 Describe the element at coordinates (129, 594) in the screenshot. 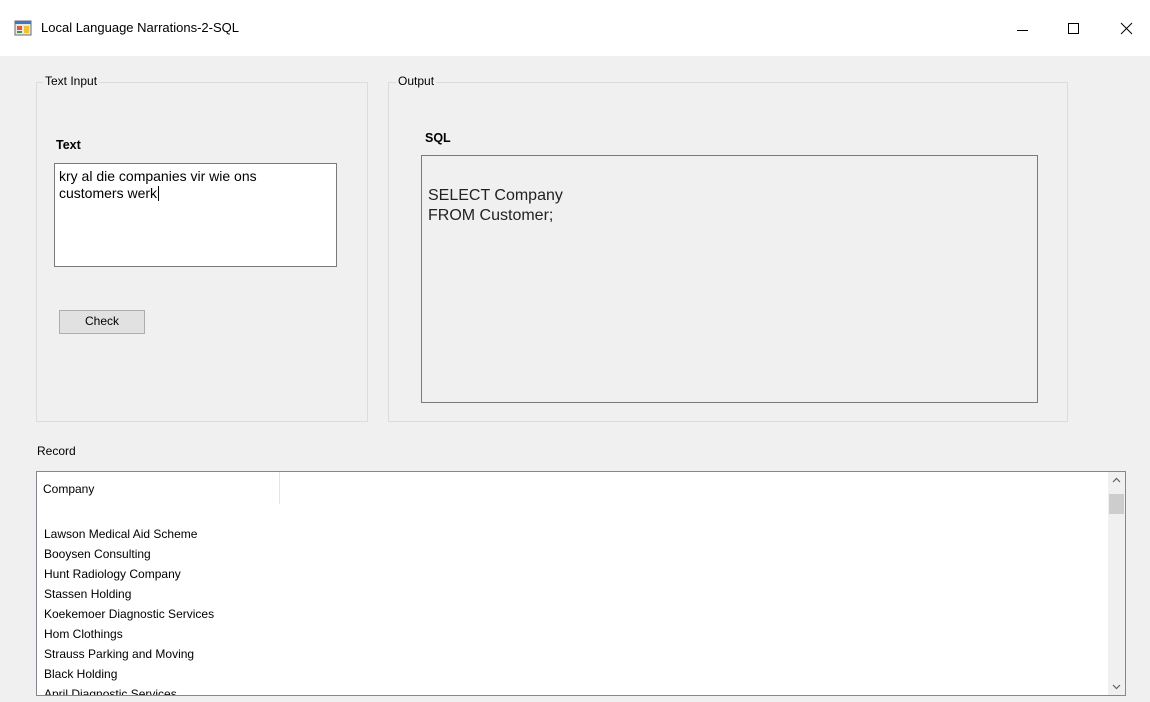

I see `list-item: Stassen Holding` at that location.